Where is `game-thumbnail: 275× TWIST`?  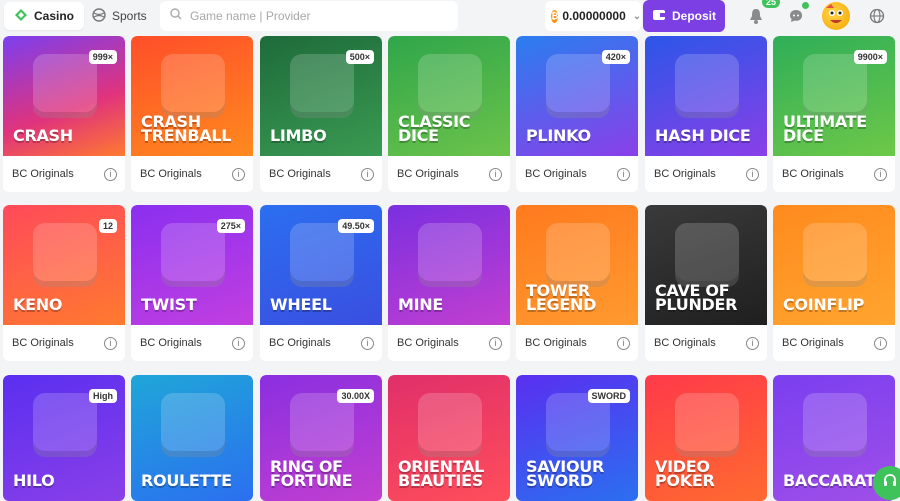
game-thumbnail: 275× TWIST is located at coordinates (192, 265).